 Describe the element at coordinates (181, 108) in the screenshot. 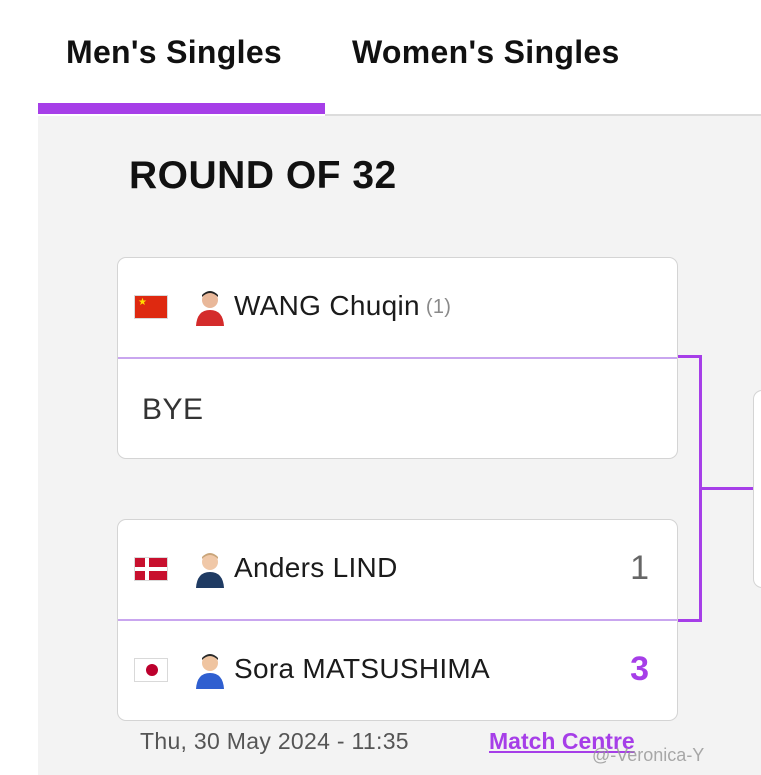

I see `active-tab-indicator` at that location.